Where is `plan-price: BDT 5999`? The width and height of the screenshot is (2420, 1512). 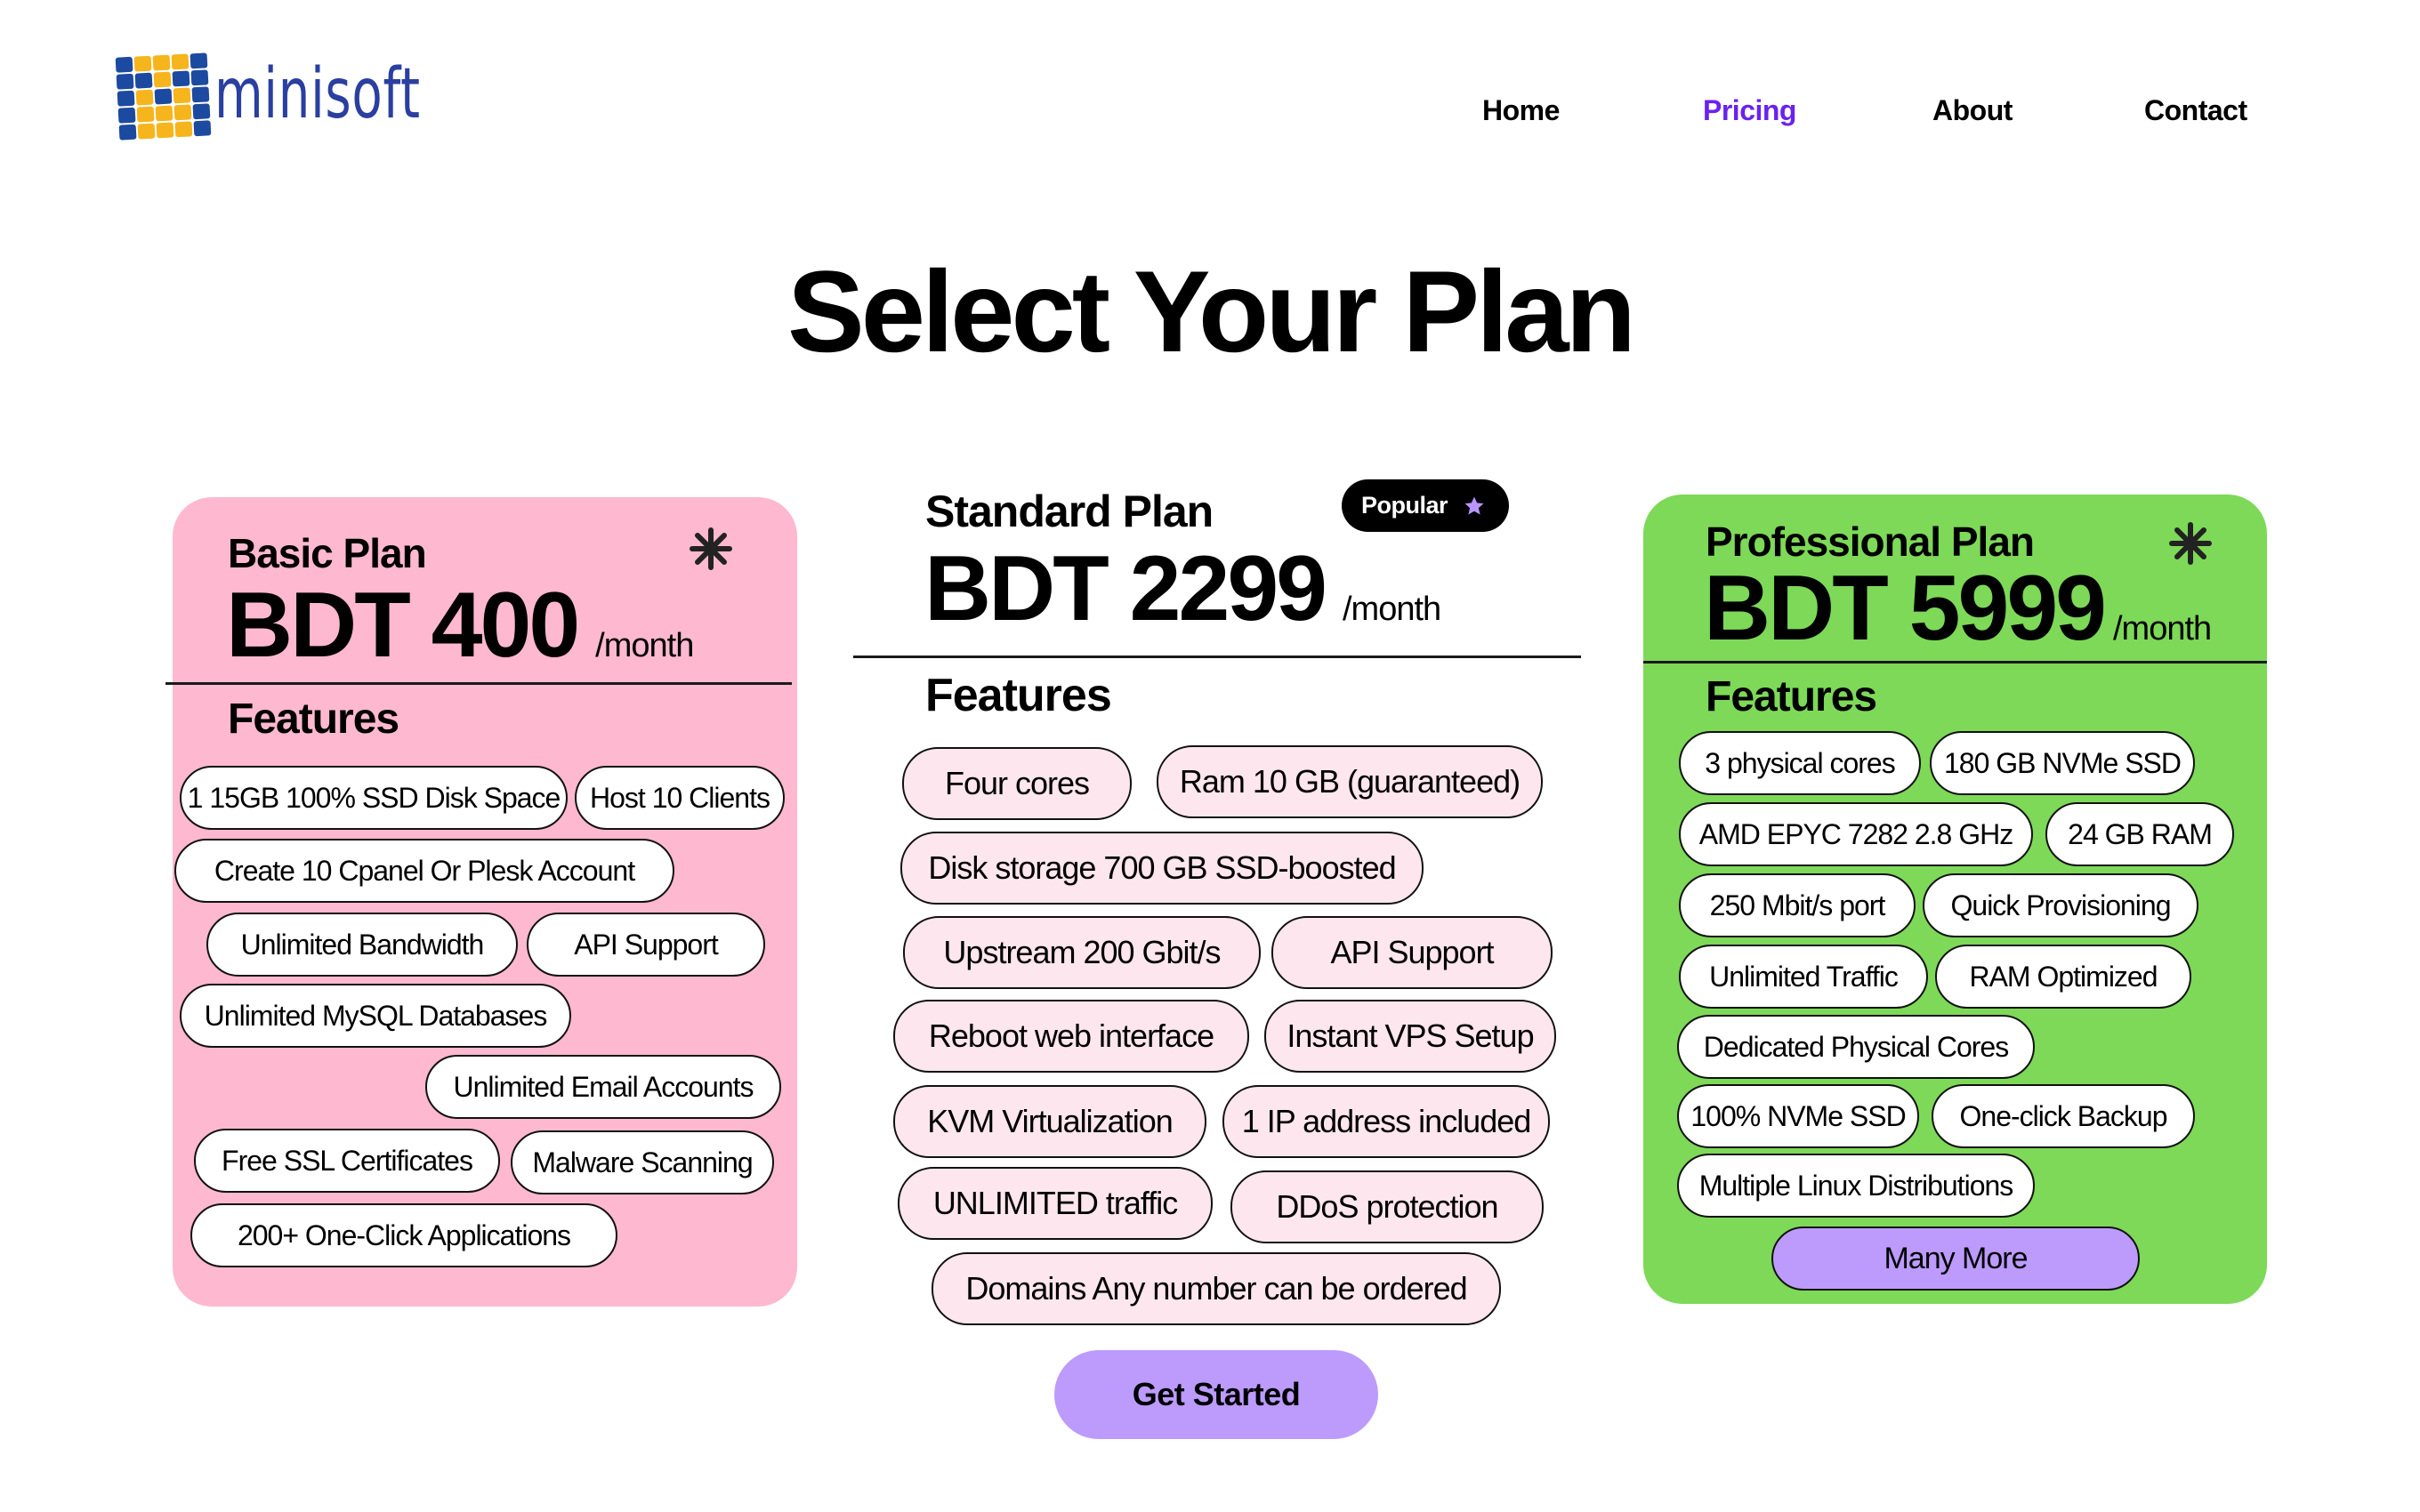
plan-price: BDT 5999 is located at coordinates (1905, 608).